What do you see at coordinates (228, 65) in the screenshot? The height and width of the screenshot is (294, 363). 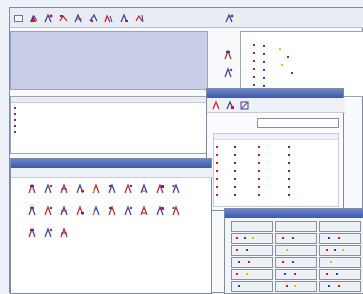 I see `tool-strip` at bounding box center [228, 65].